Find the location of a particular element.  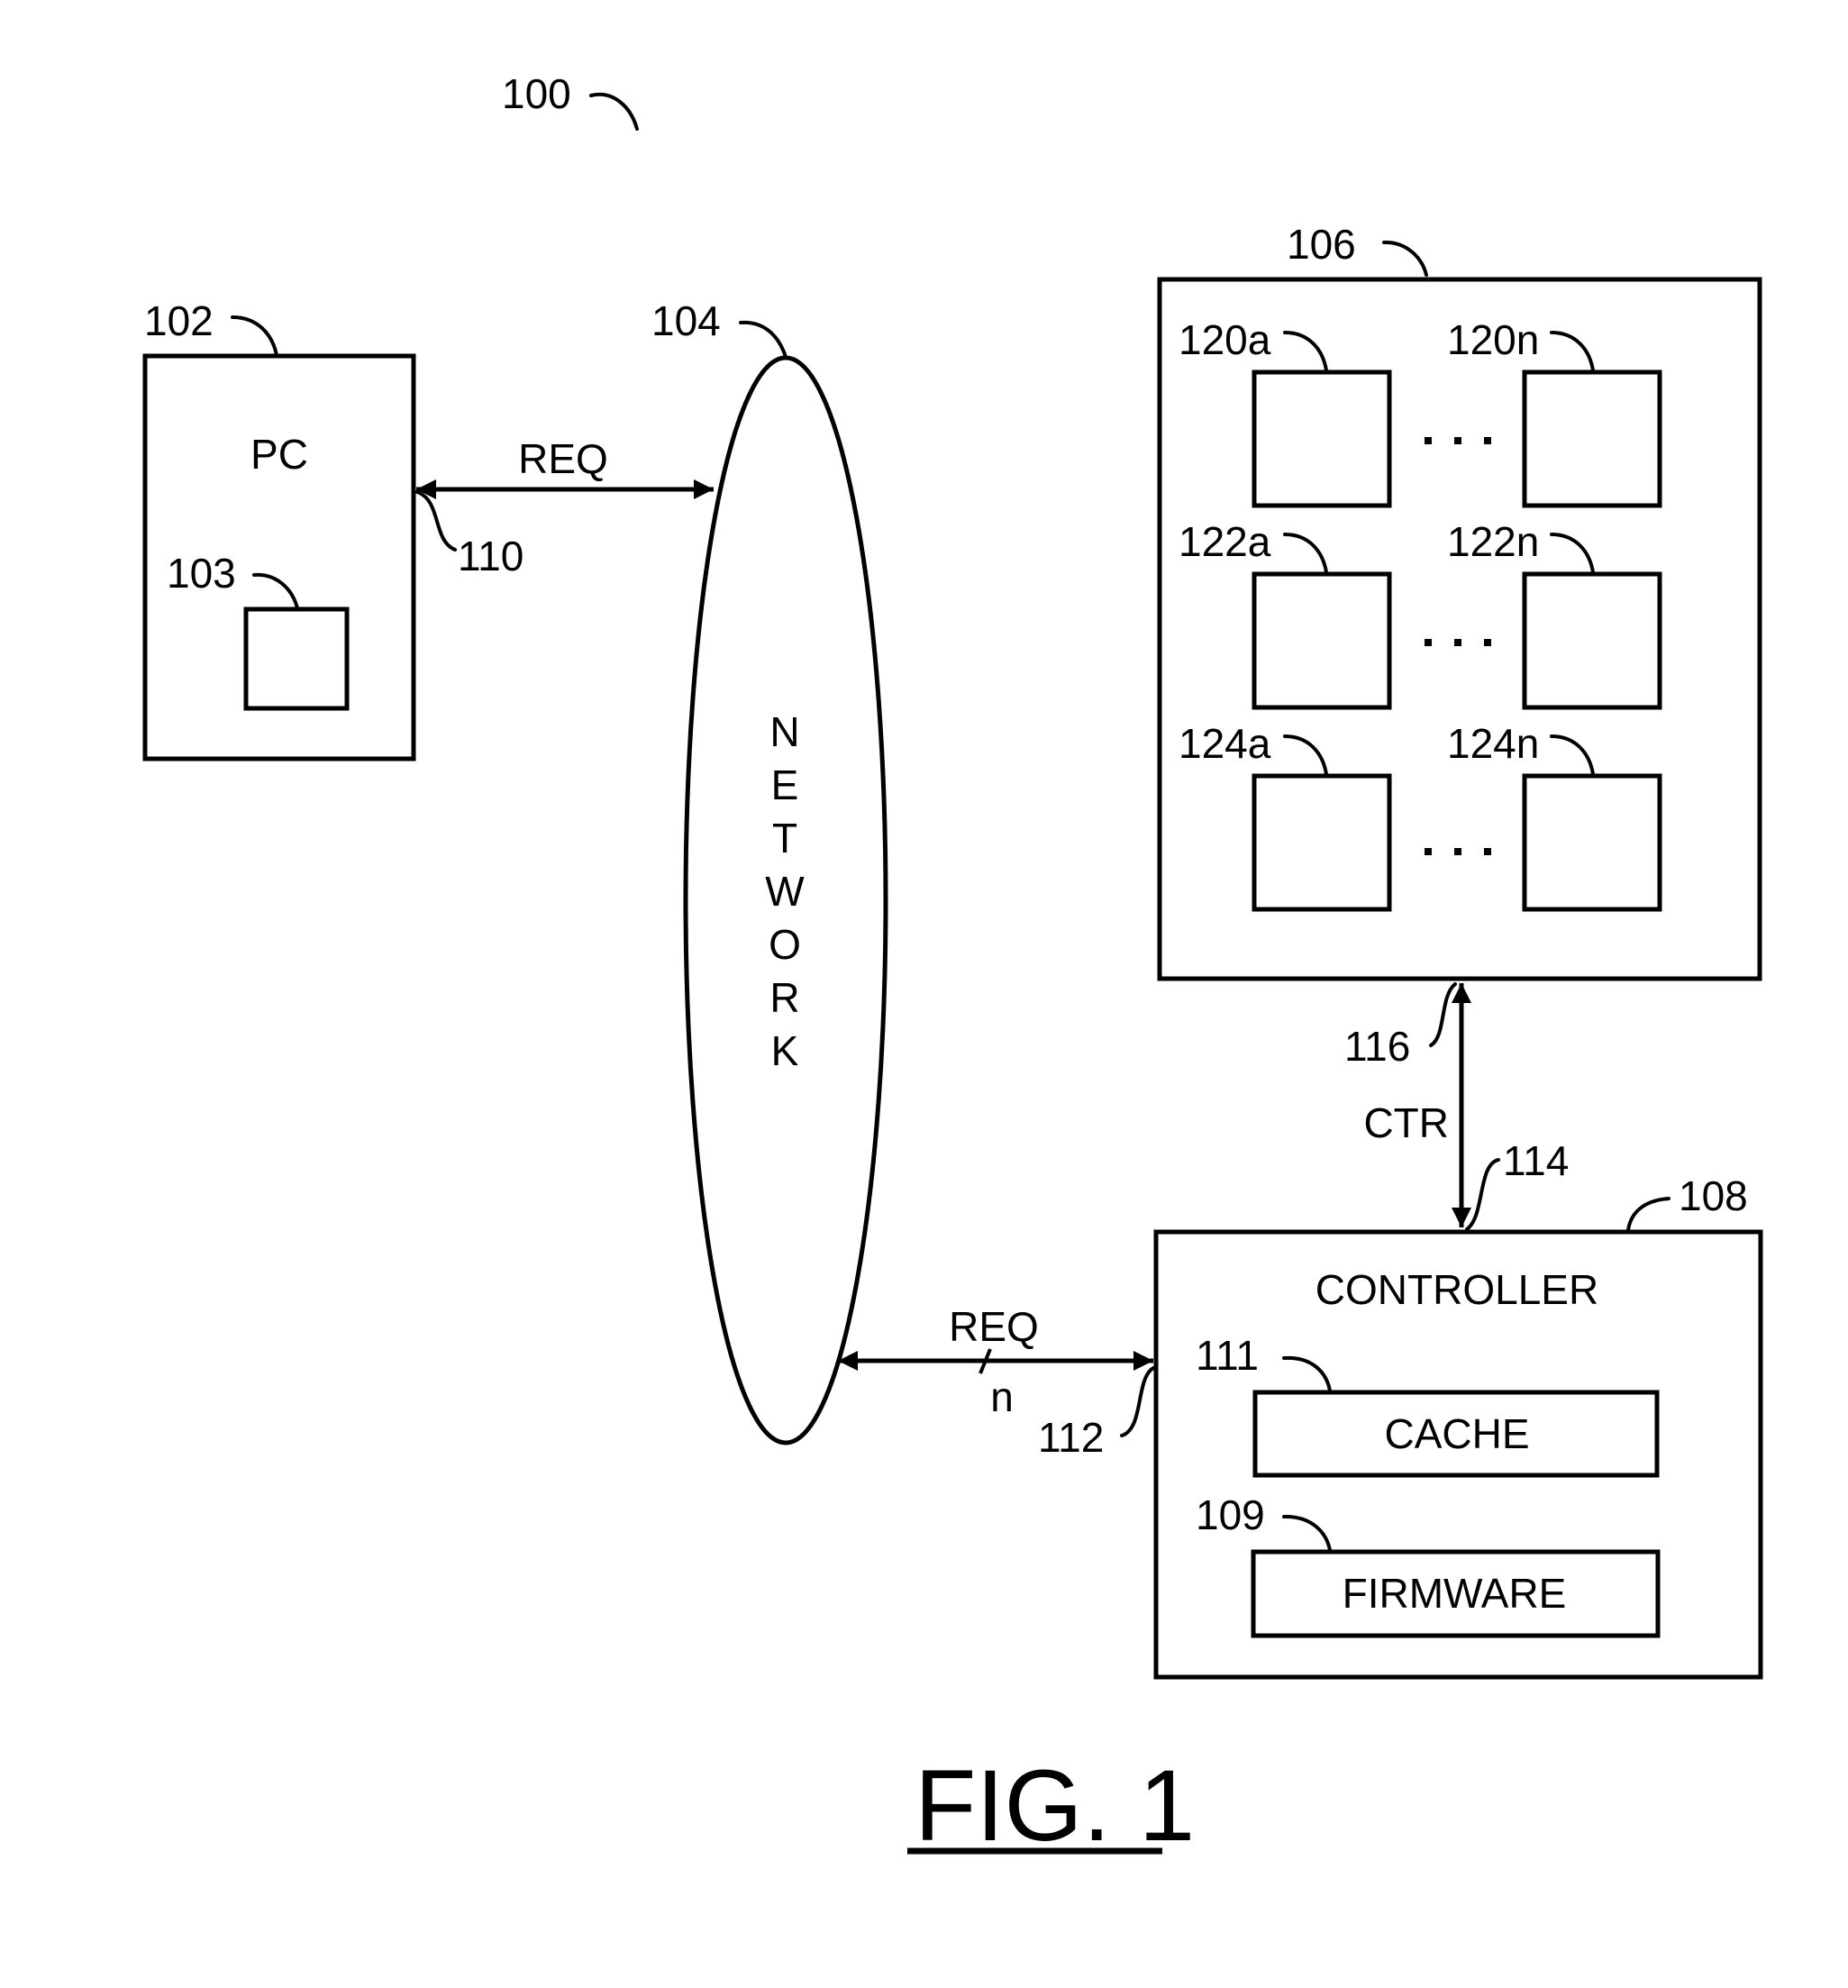

ctr-label: CTR is located at coordinates (1406, 1122).